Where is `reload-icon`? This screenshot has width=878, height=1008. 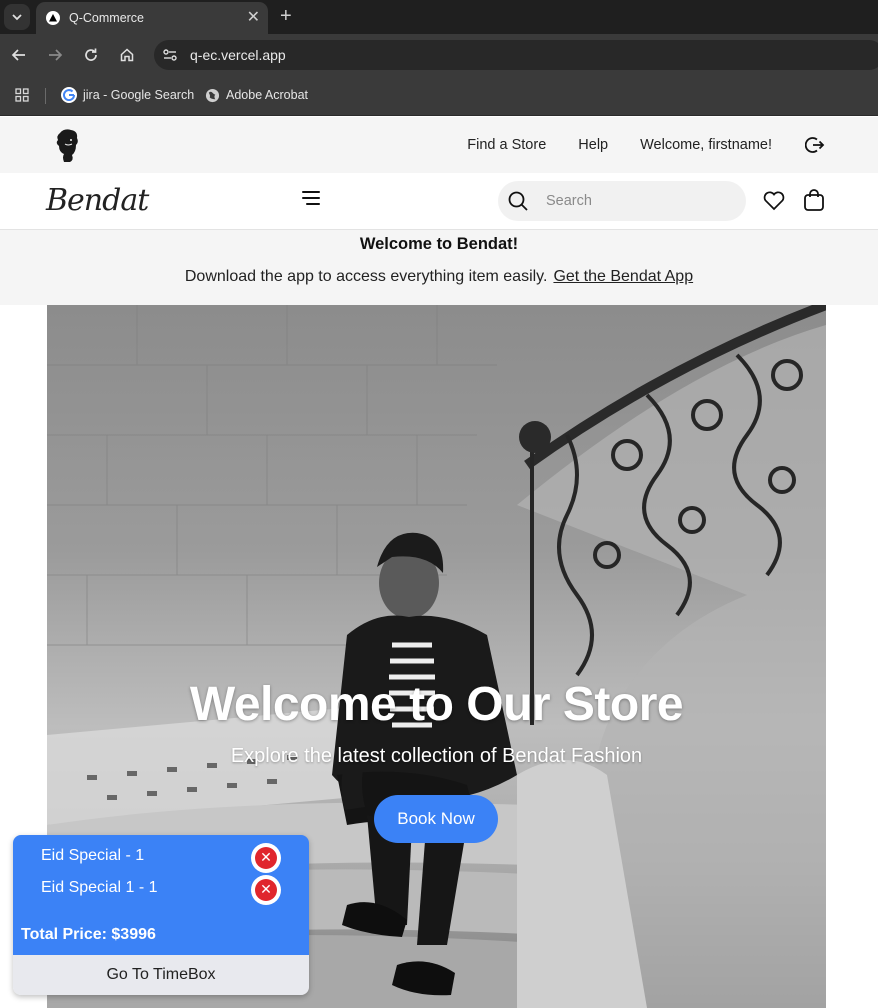 reload-icon is located at coordinates (91, 55).